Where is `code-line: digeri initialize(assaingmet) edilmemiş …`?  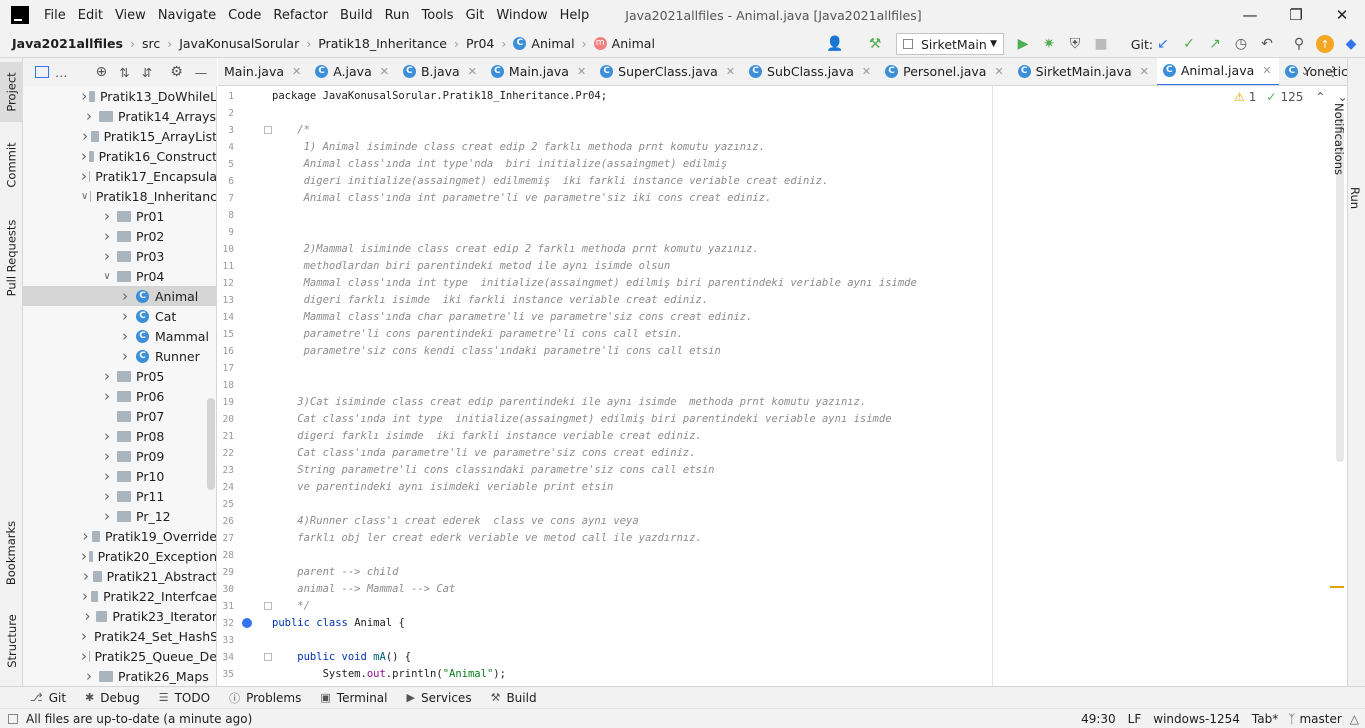
code-line: digeri initialize(assaingmet) edilmemiş … is located at coordinates (550, 181).